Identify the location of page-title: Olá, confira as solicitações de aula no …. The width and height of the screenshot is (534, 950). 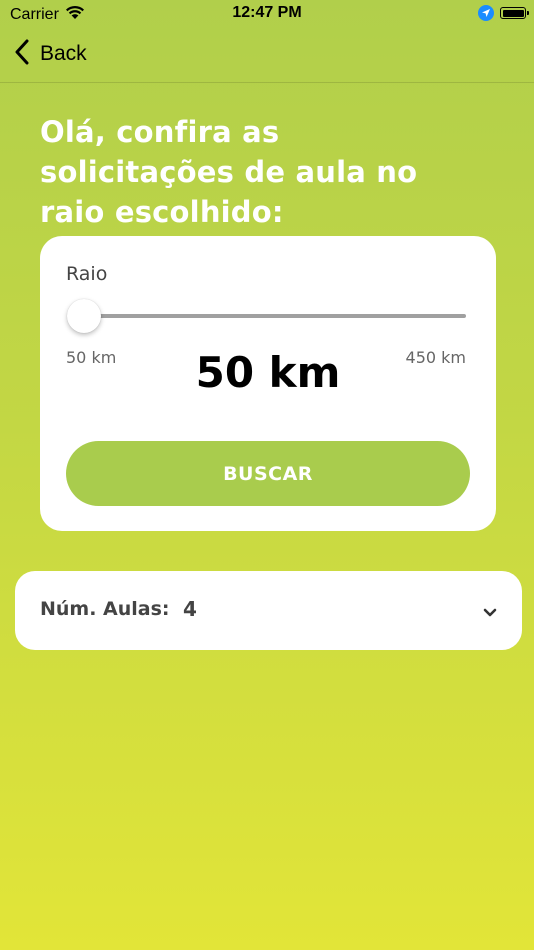
(229, 172).